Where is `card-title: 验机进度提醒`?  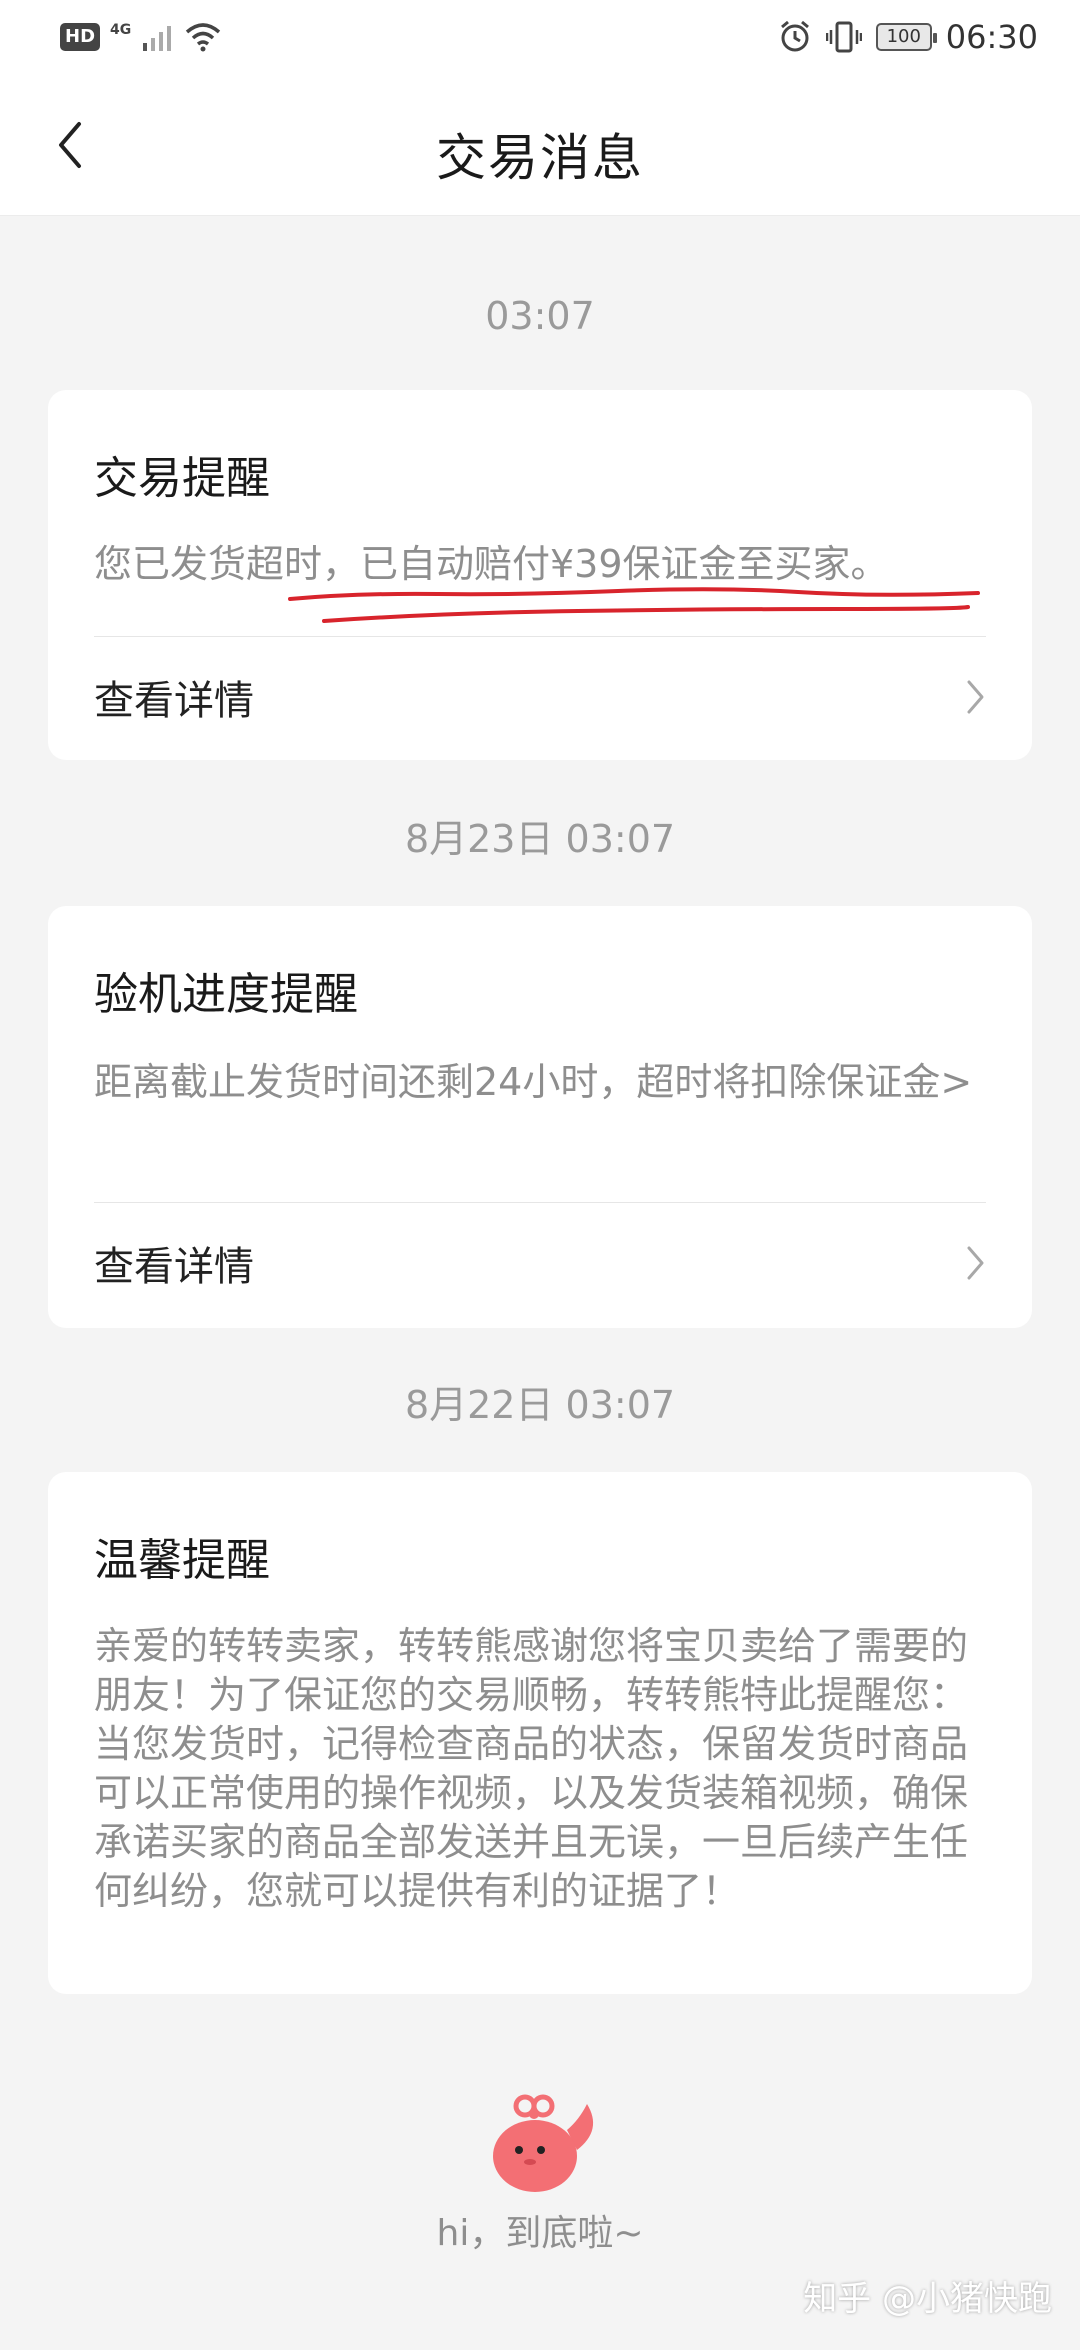
card-title: 验机进度提醒 is located at coordinates (226, 994).